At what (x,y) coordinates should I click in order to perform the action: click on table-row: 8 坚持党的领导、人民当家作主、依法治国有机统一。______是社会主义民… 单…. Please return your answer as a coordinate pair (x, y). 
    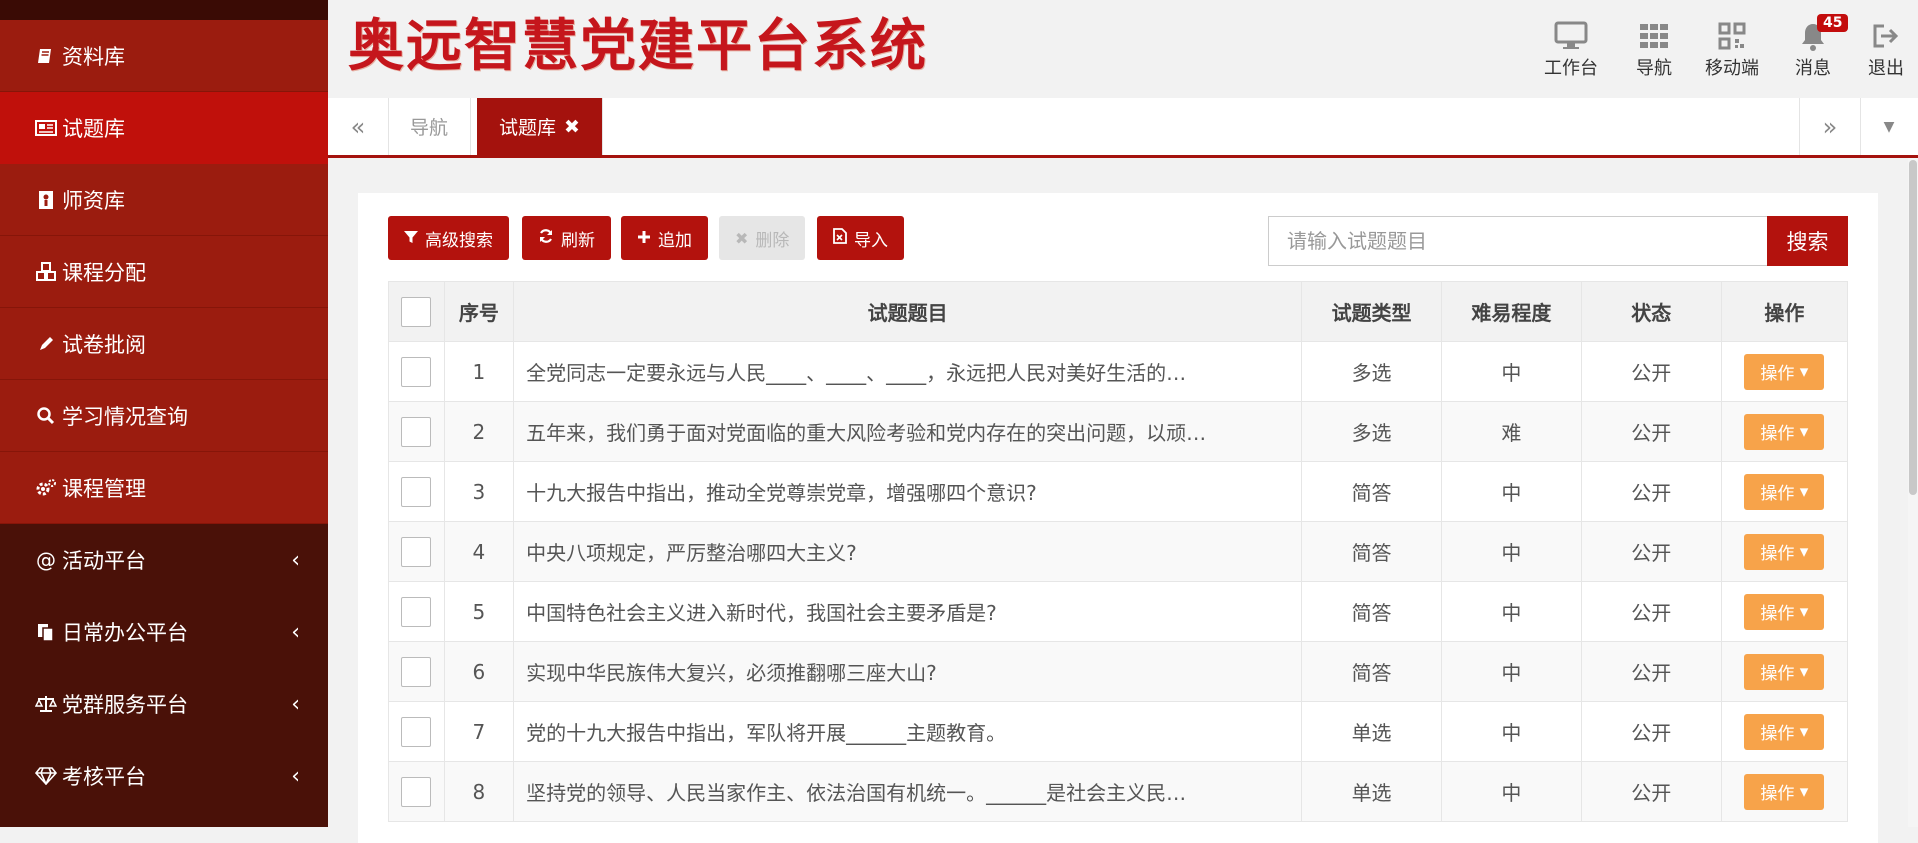
    Looking at the image, I should click on (1118, 791).